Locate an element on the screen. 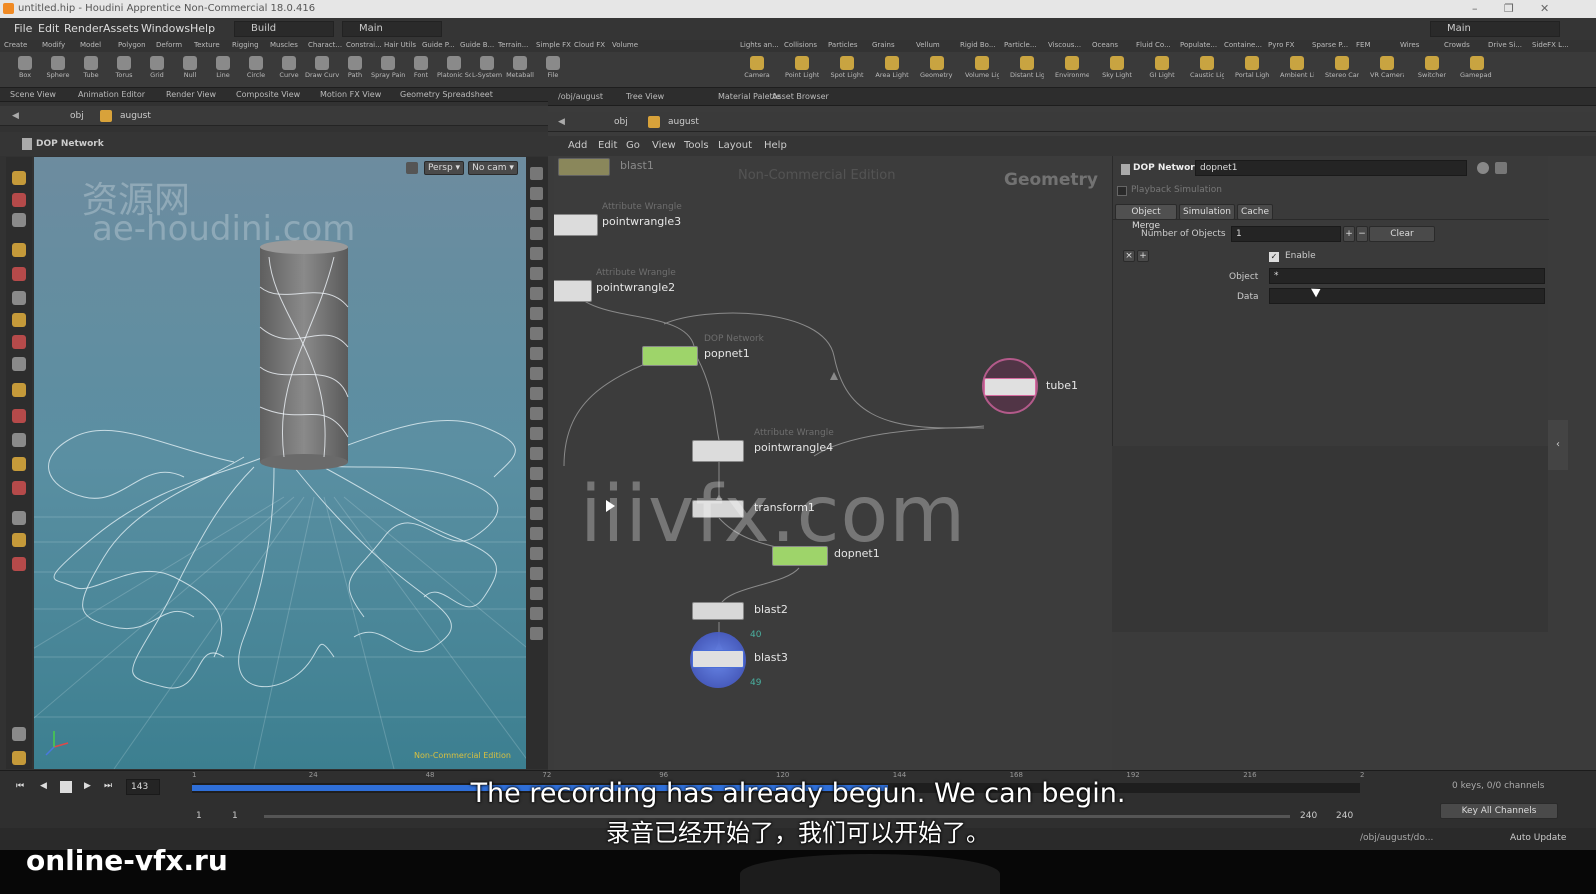 Image resolution: width=1596 pixels, height=894 pixels. network-menu-add: Add is located at coordinates (577, 145).